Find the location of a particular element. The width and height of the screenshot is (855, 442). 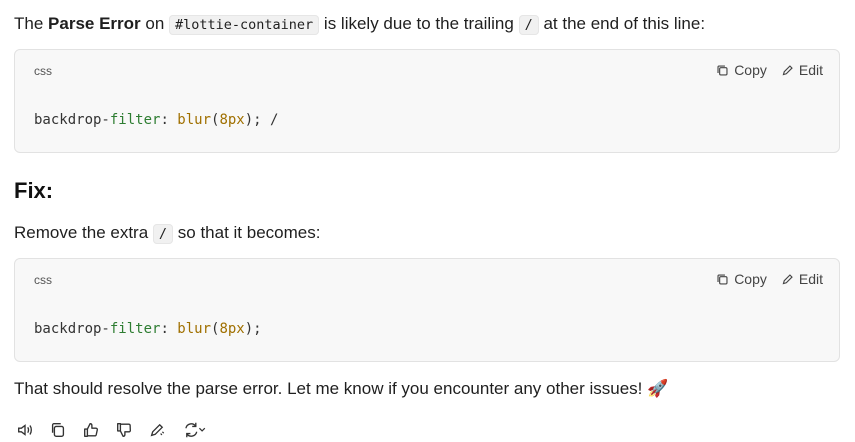

fix-heading: Fix: is located at coordinates (34, 190).